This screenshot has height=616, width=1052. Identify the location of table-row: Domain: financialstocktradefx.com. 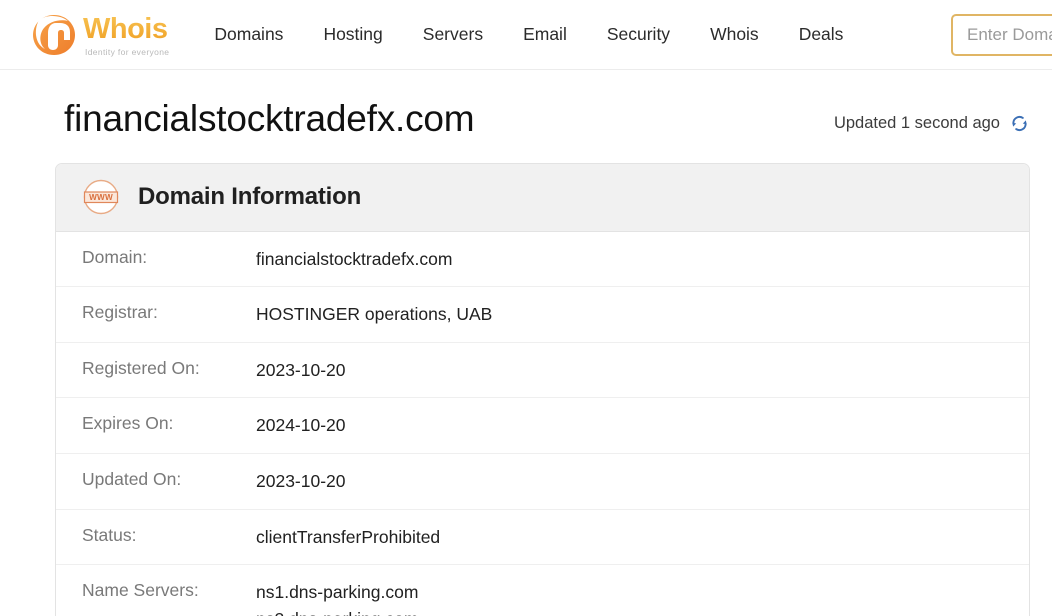
(542, 260).